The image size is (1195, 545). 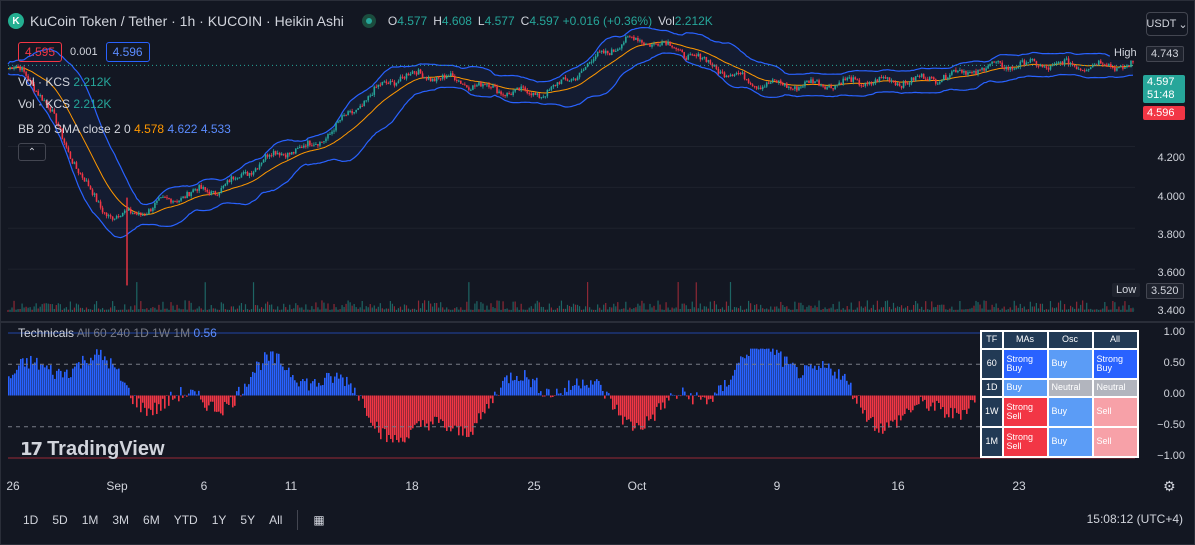 I want to click on table-row: 1D Buy Neutral Neutral, so click(x=1059, y=388).